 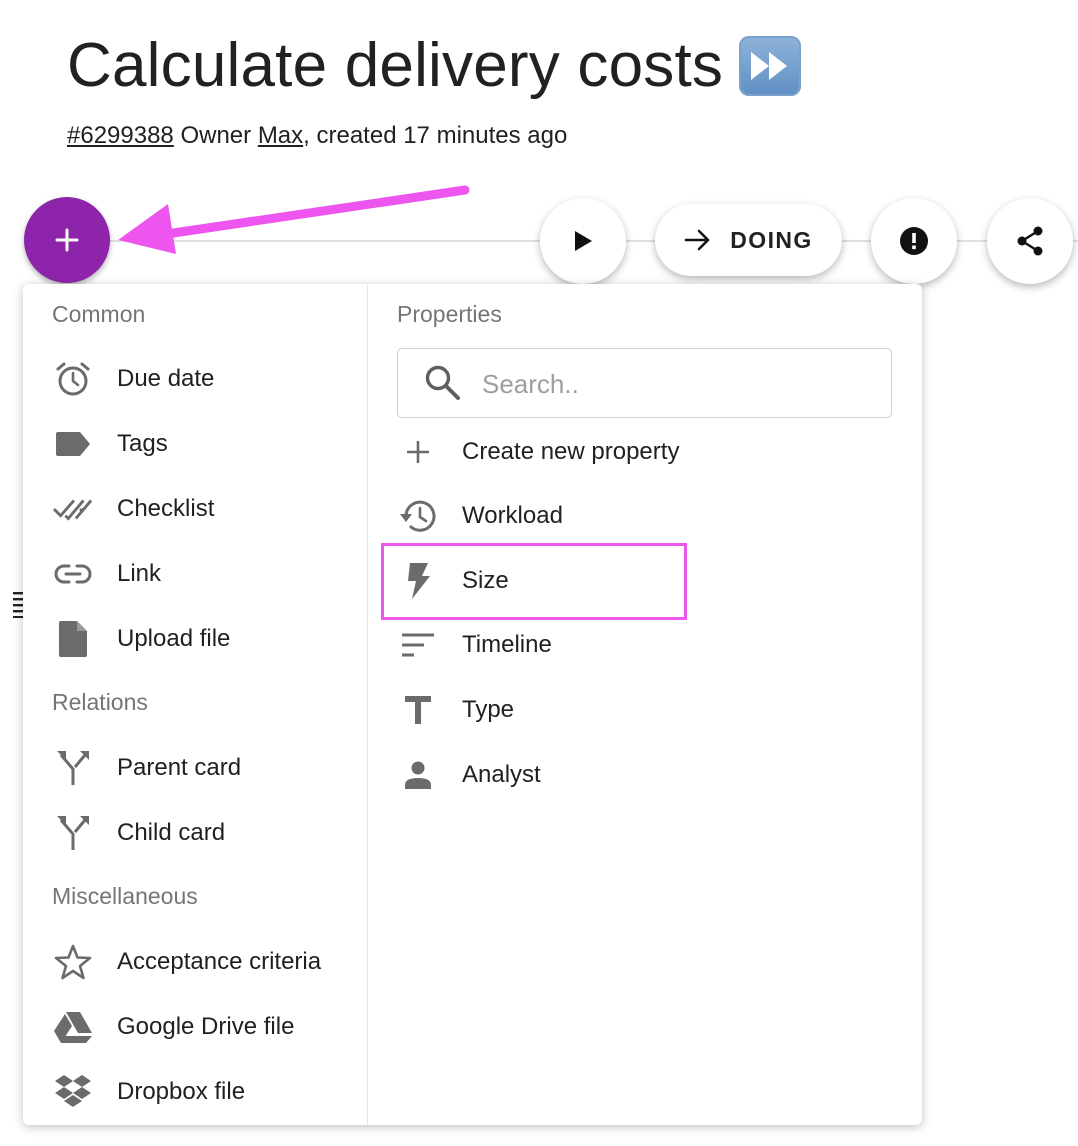 I want to click on section-misc-heading: Miscellaneous, so click(x=125, y=896).